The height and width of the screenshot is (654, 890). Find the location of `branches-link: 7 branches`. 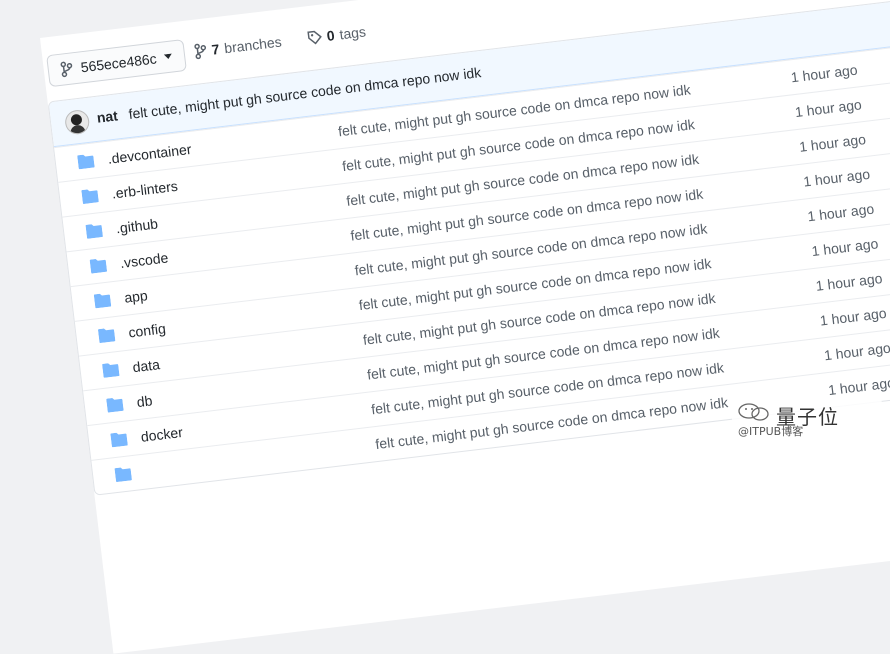

branches-link: 7 branches is located at coordinates (238, 46).